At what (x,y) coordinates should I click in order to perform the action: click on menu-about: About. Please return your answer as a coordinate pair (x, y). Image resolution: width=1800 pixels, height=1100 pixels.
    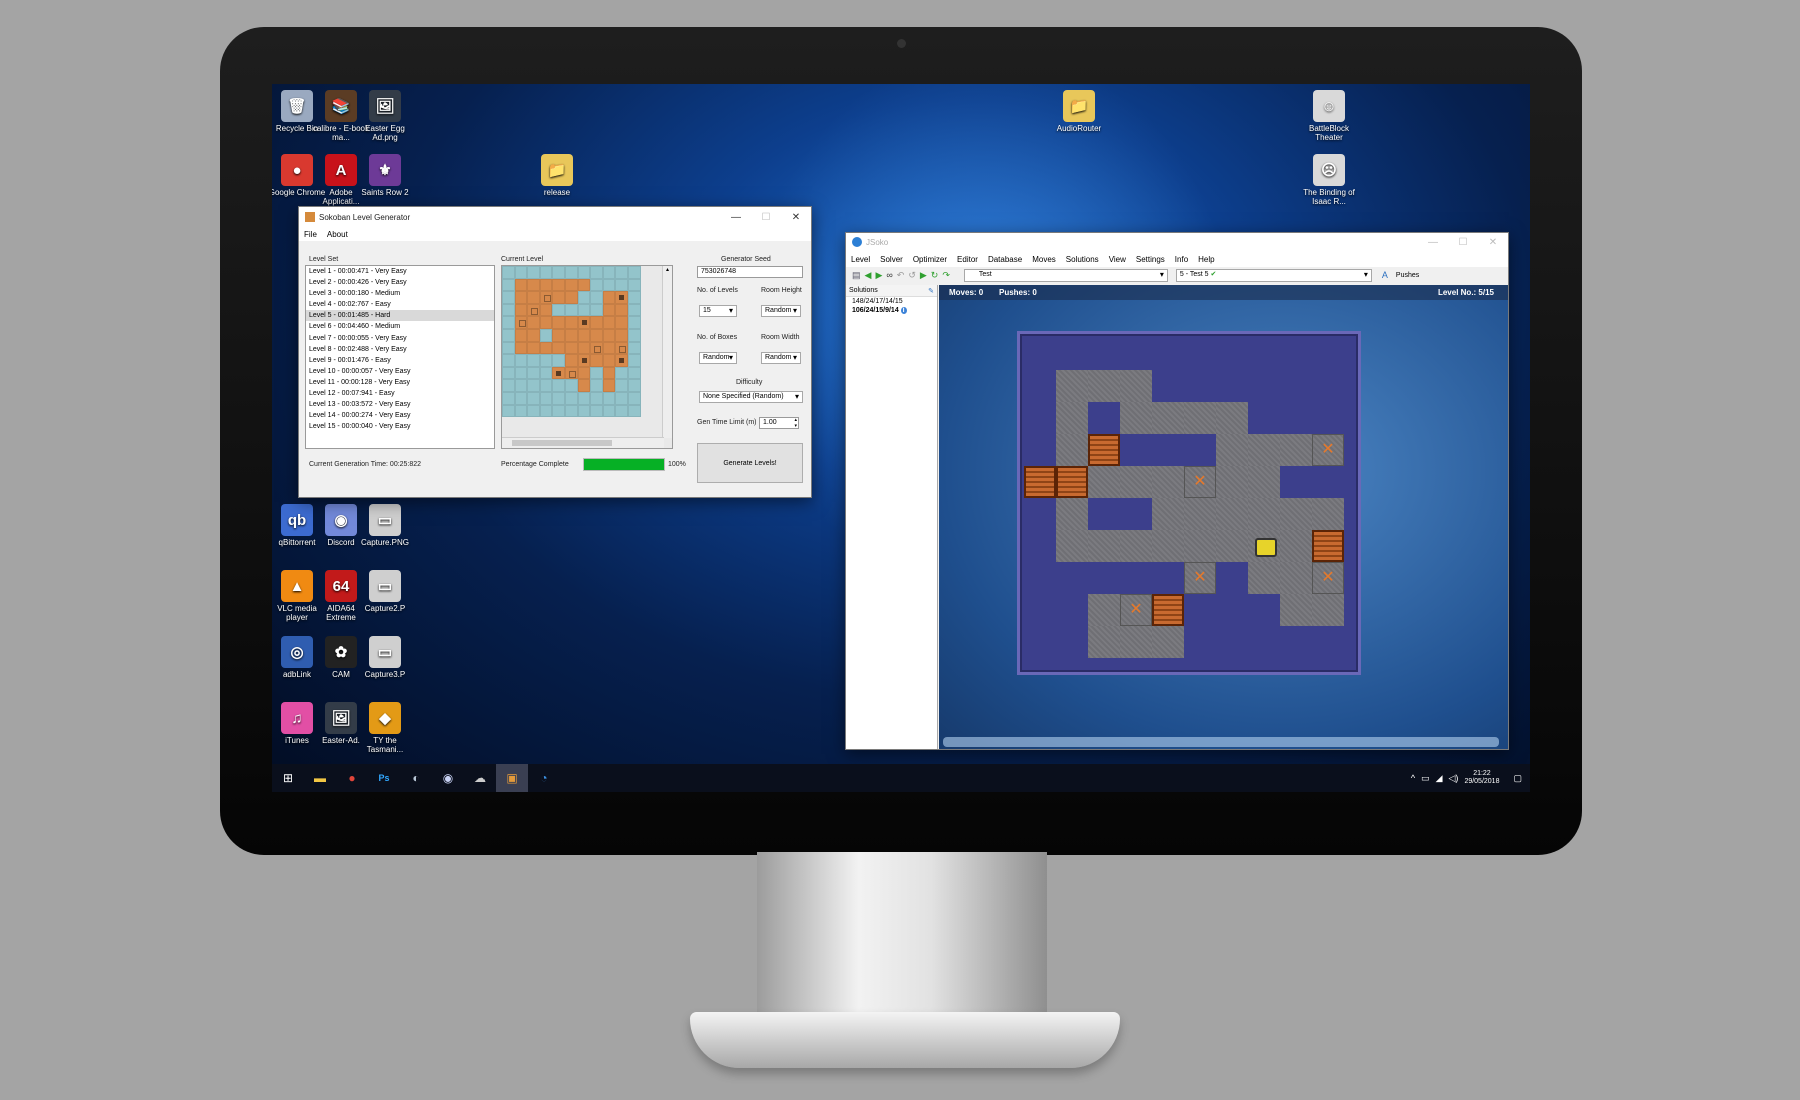
    Looking at the image, I should click on (337, 234).